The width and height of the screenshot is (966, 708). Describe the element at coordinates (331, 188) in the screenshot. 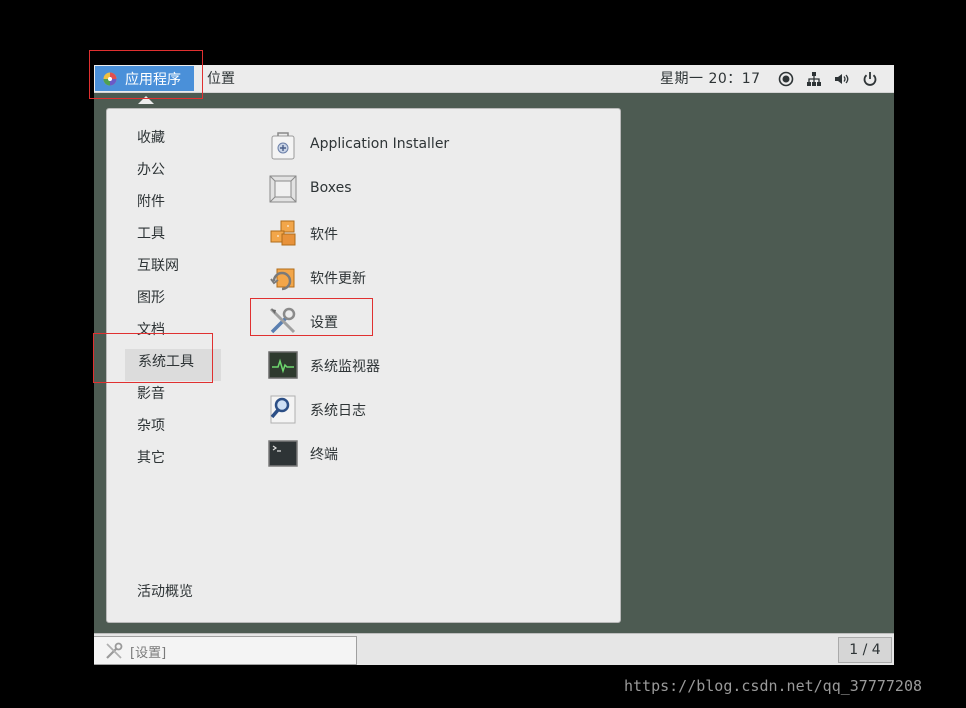

I see `app-item-label: Boxes` at that location.